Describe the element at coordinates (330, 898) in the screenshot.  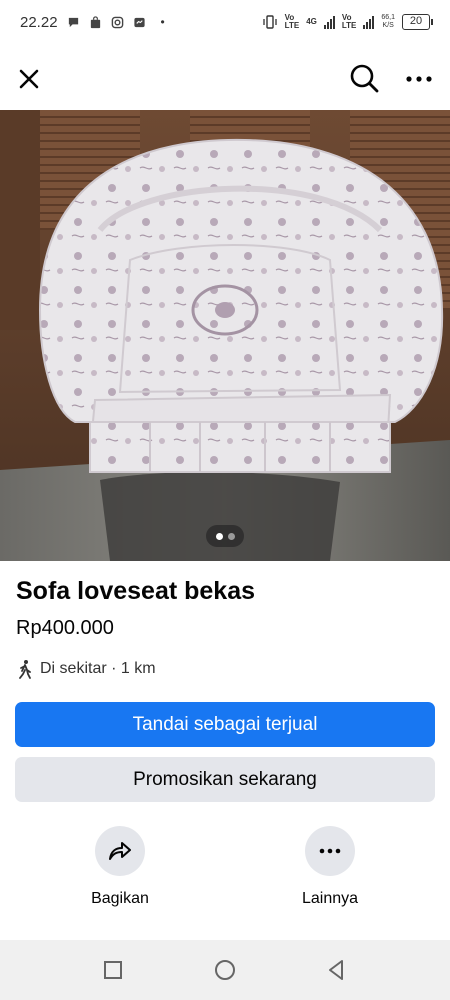
I see `more-label: Lainnya` at that location.